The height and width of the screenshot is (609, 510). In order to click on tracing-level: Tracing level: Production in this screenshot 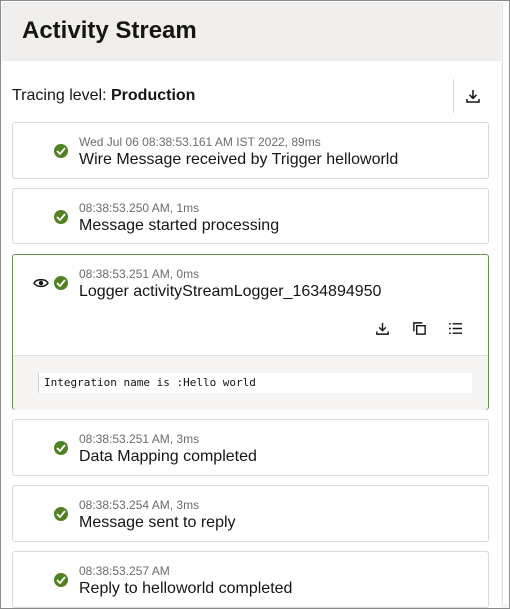, I will do `click(103, 96)`.